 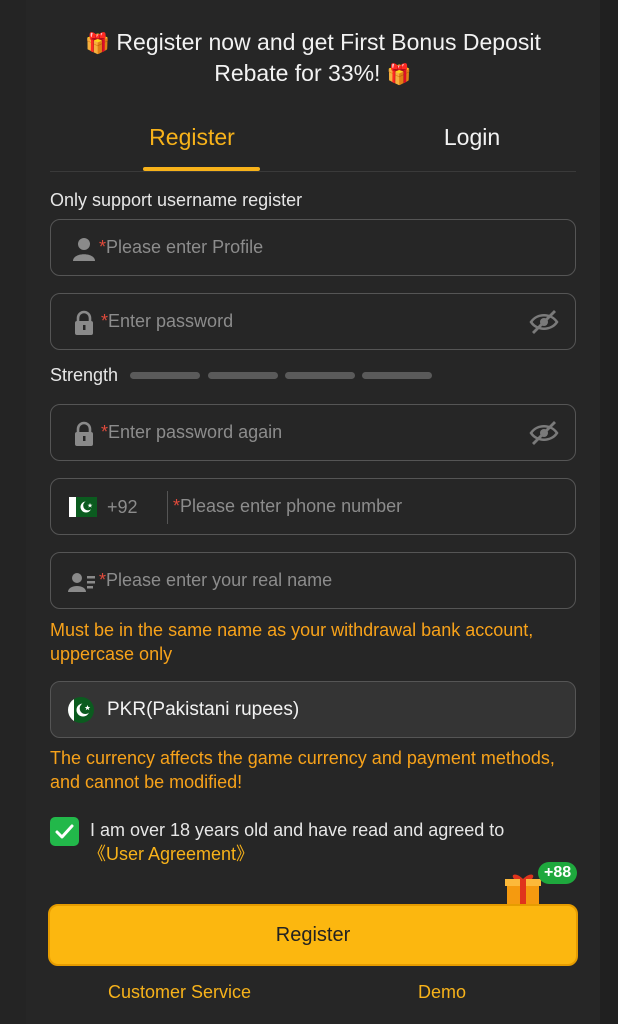 What do you see at coordinates (288, 506) in the screenshot?
I see `phone-placeholder: *Please enter phone number` at bounding box center [288, 506].